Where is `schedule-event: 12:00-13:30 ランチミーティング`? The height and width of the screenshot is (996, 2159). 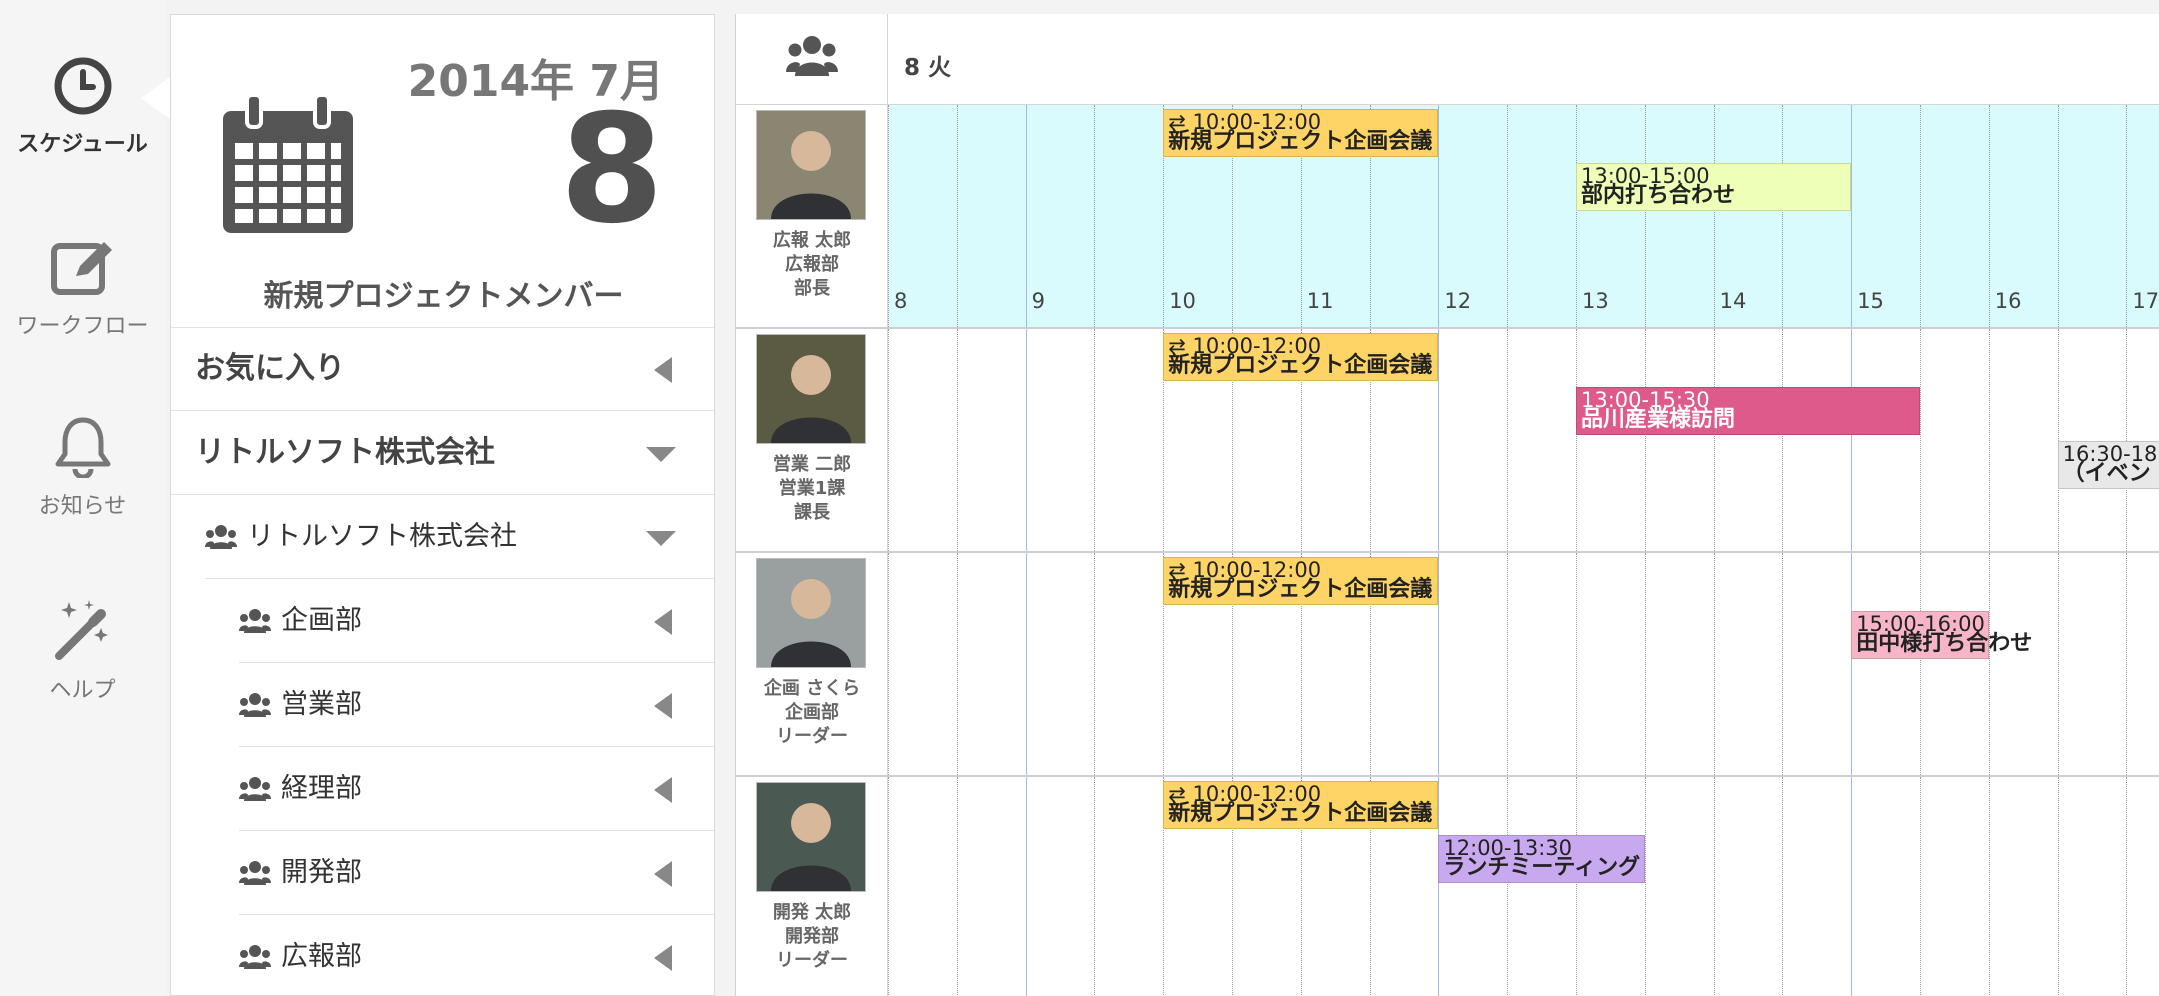 schedule-event: 12:00-13:30 ランチミーティング is located at coordinates (1541, 859).